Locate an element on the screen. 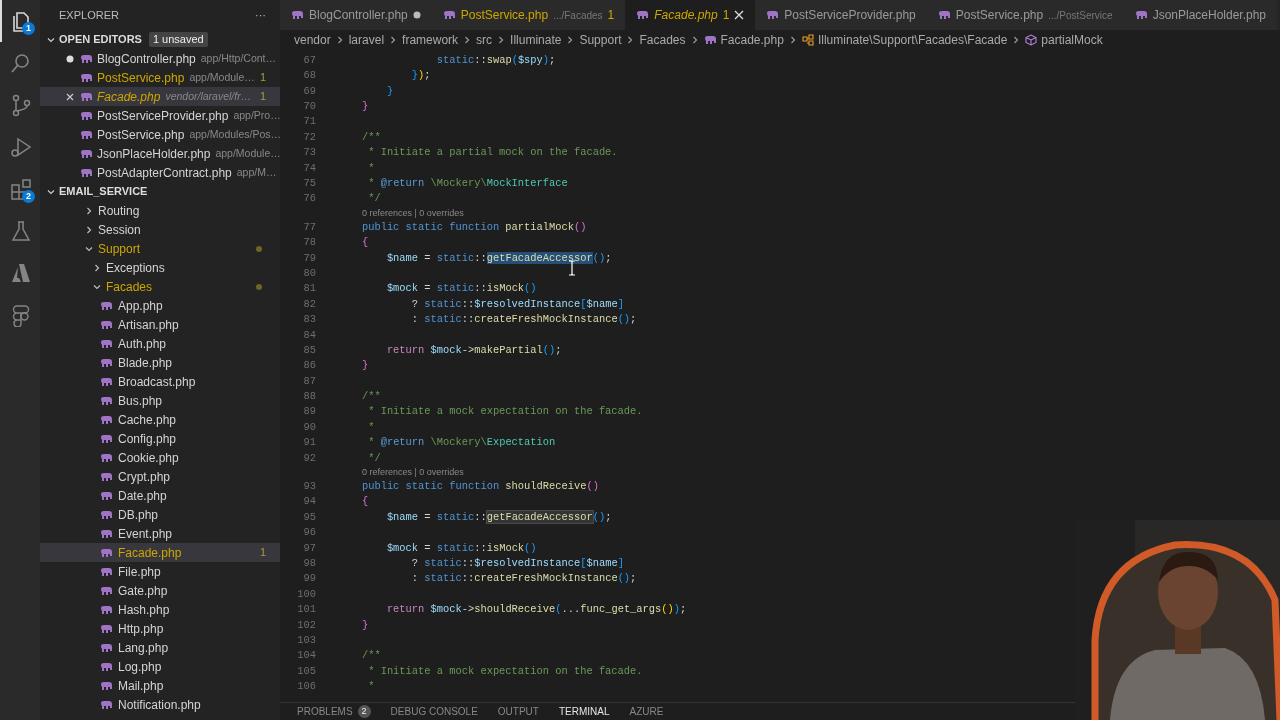 This screenshot has width=1280, height=720. file-item: Bus.php is located at coordinates (160, 400).